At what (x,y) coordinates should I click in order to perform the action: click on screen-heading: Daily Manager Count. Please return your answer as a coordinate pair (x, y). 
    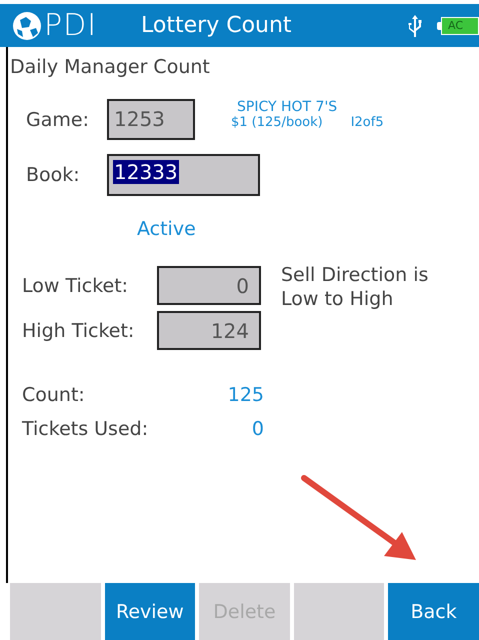
    Looking at the image, I should click on (110, 67).